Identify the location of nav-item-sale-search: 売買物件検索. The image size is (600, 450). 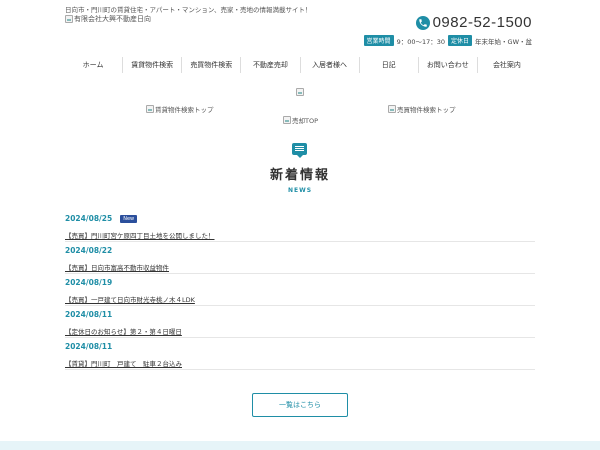
(212, 65).